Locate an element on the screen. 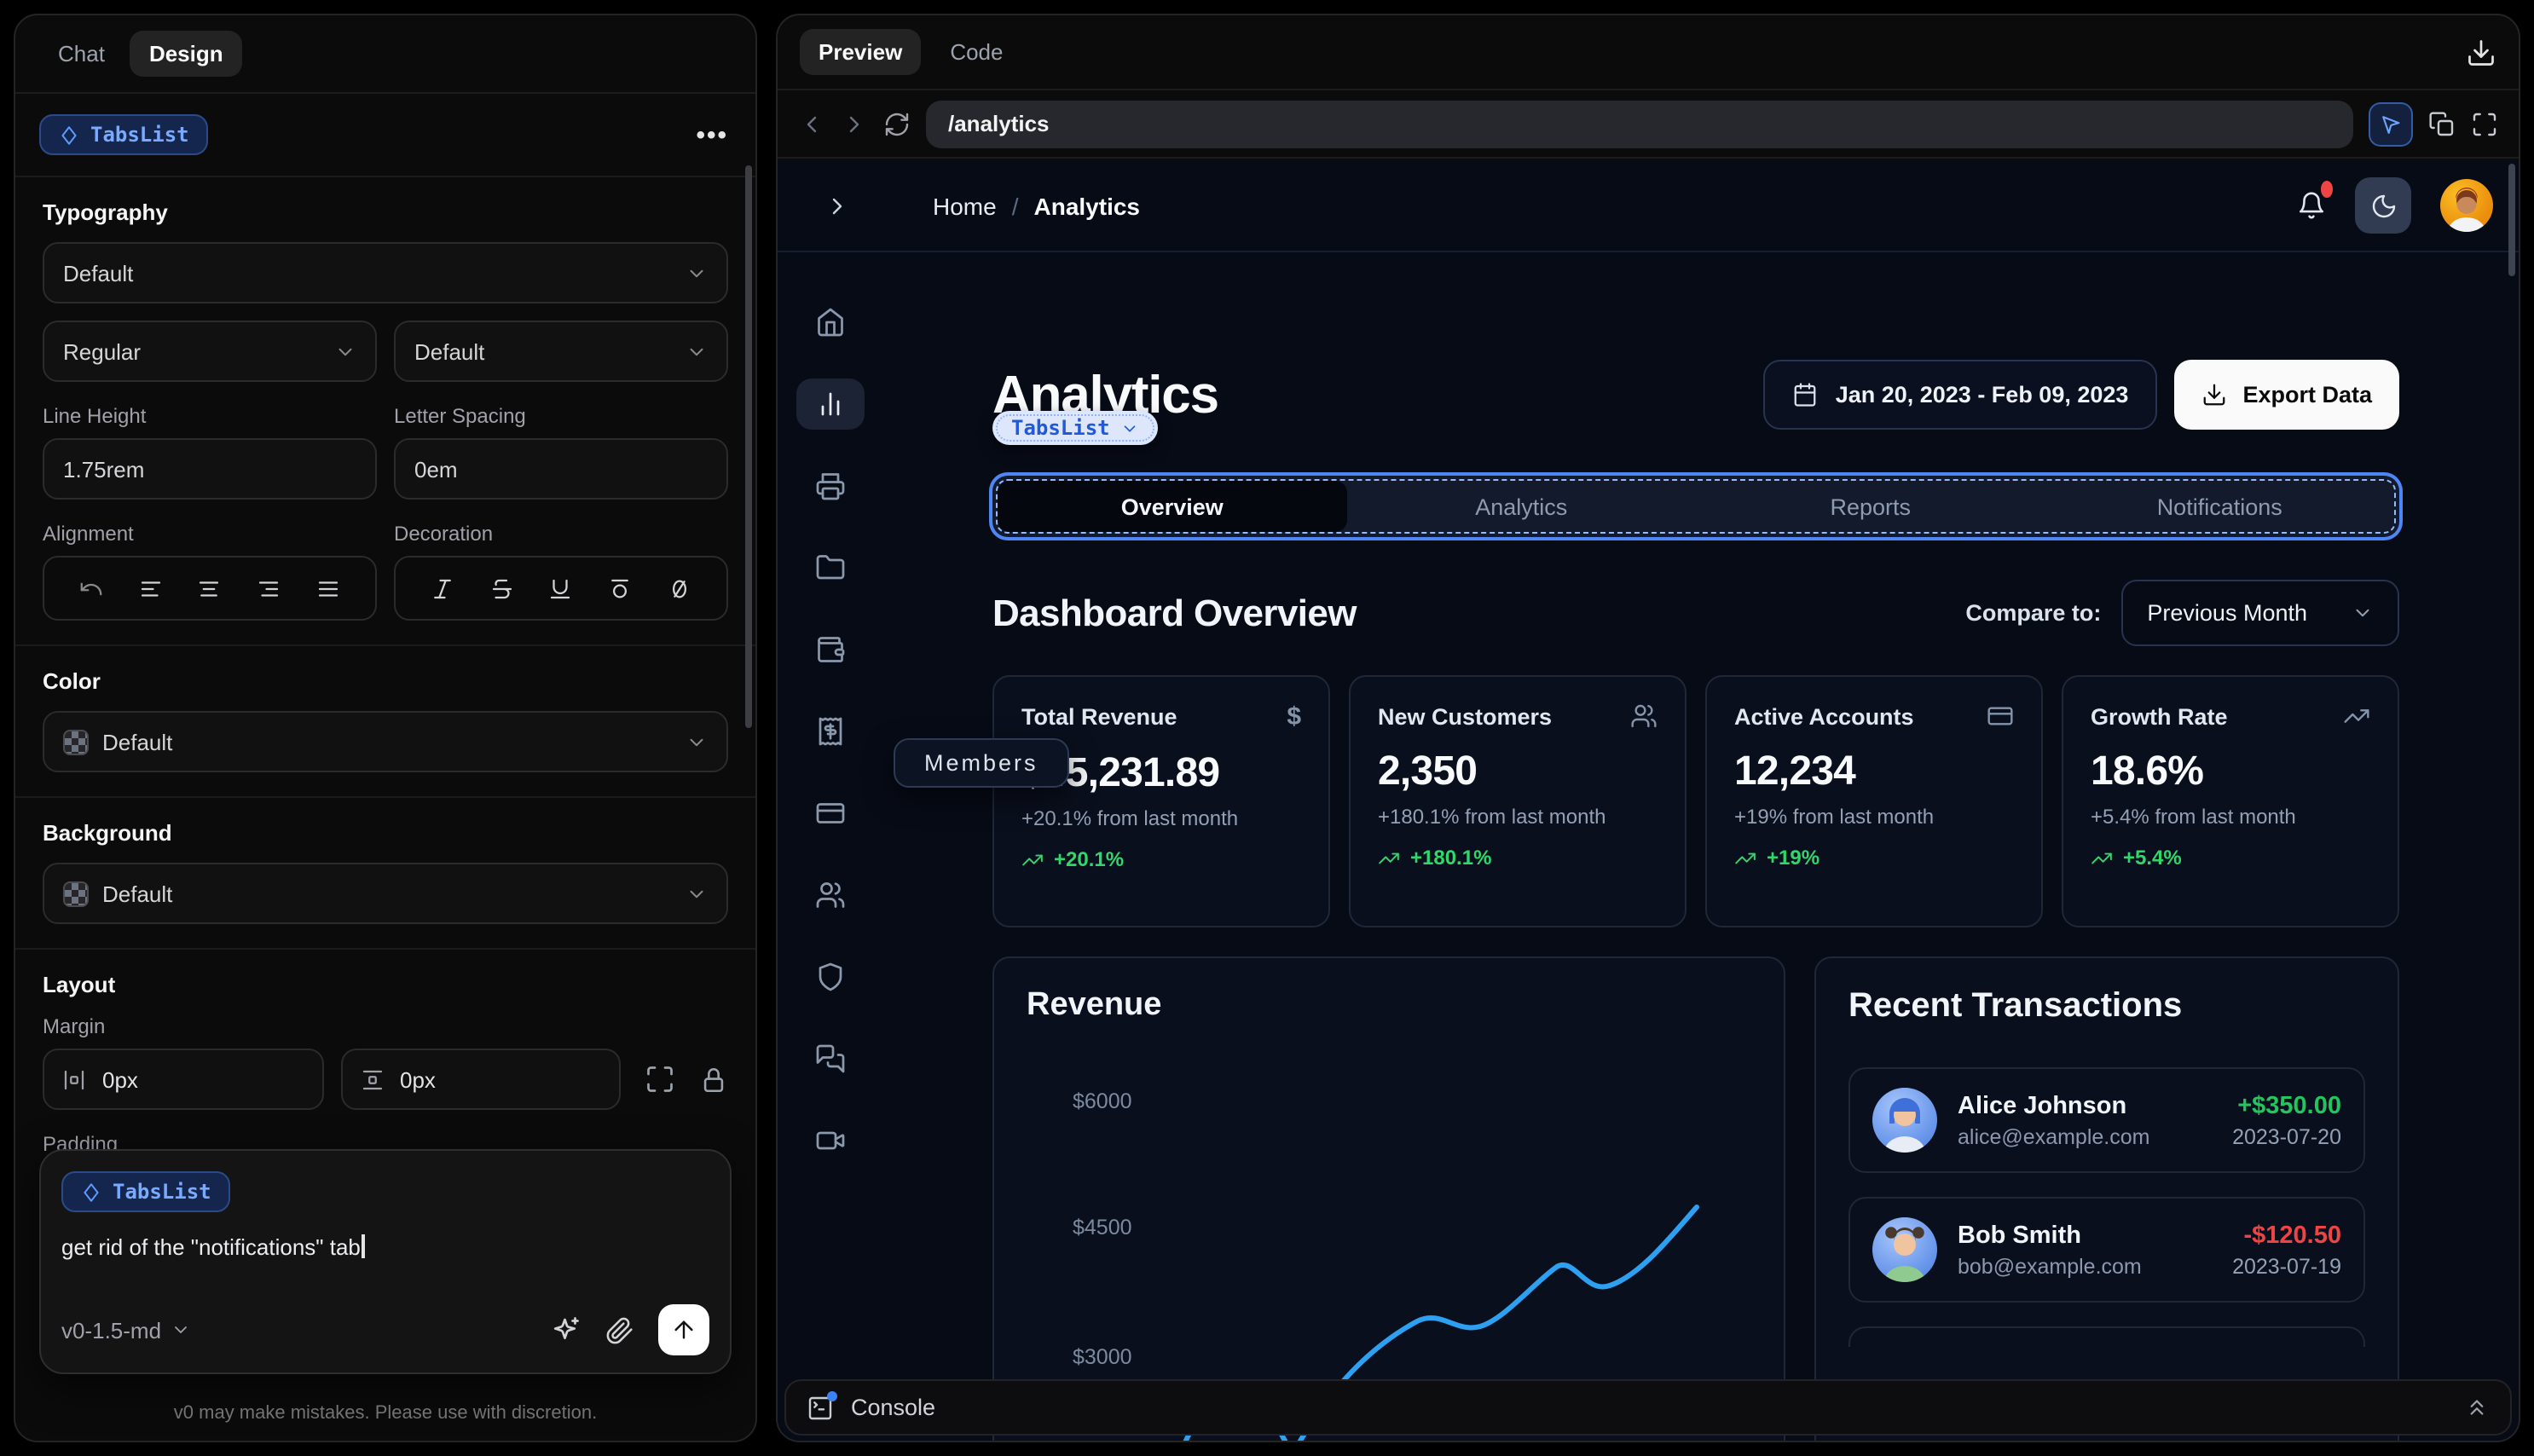  rail-video is located at coordinates (830, 1140).